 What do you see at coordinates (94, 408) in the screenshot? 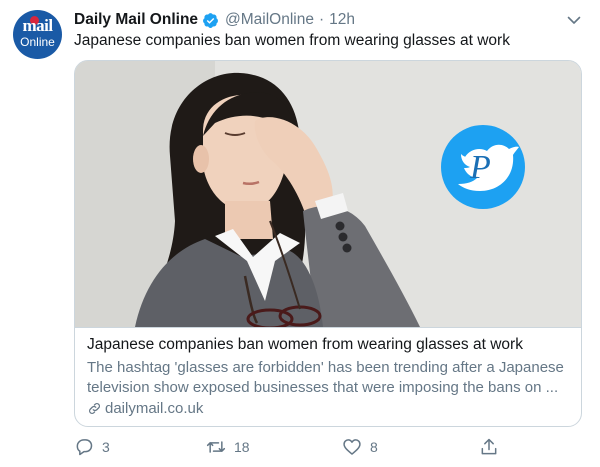
I see `link-icon` at bounding box center [94, 408].